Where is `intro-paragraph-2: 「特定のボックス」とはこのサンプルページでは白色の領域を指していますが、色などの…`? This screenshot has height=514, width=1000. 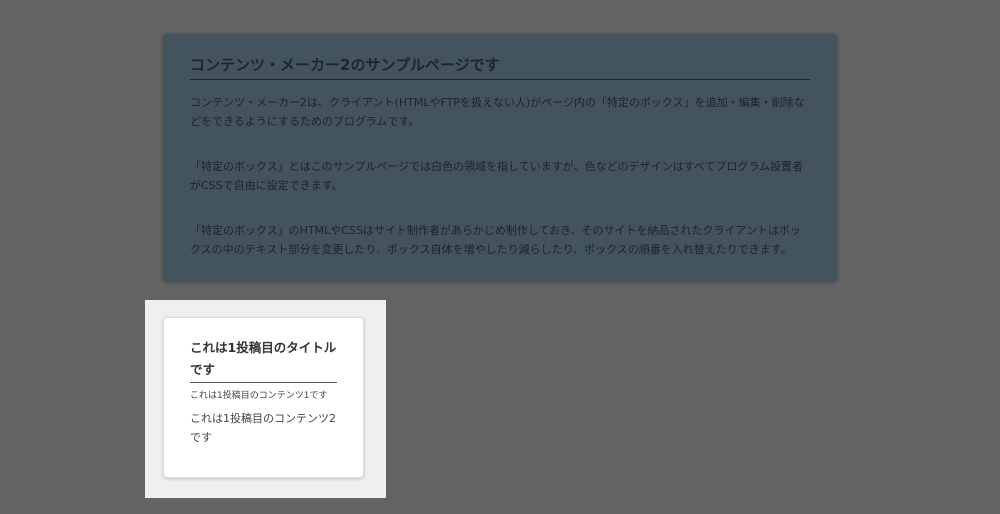 intro-paragraph-2: 「特定のボックス」とはこのサンプルページでは白色の領域を指していますが、色などの… is located at coordinates (497, 176).